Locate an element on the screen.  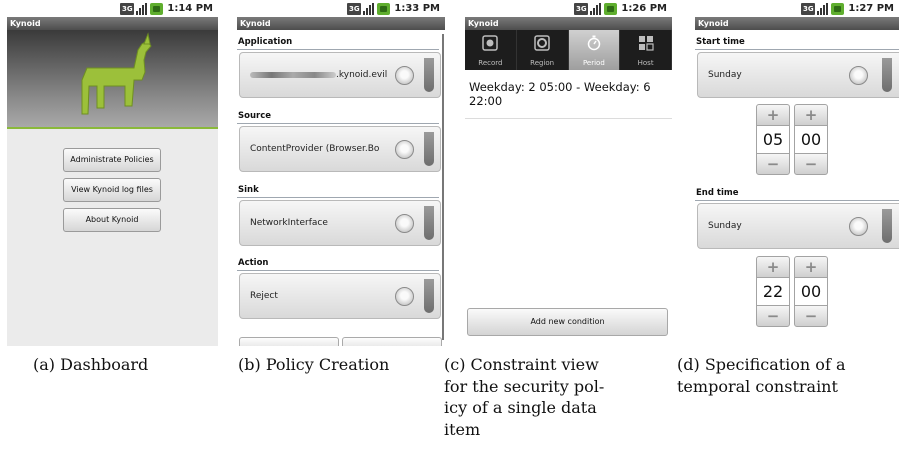
application-spinner: .kynoid.evil is located at coordinates (340, 75).